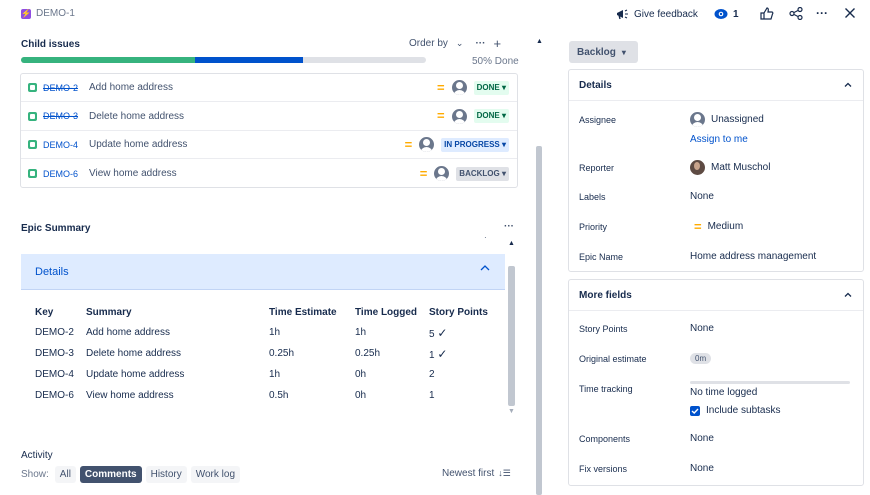  I want to click on epic-name-value: Home address management, so click(753, 256).